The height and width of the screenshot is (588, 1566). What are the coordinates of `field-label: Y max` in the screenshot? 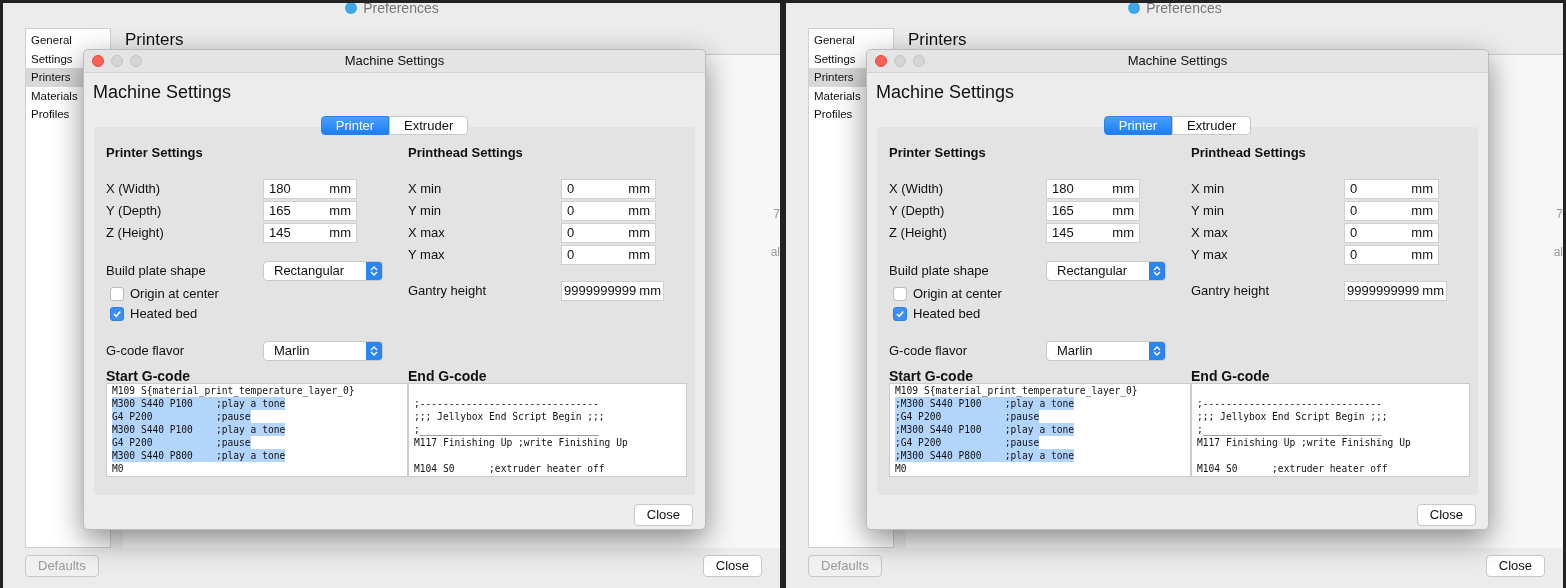 It's located at (1210, 254).